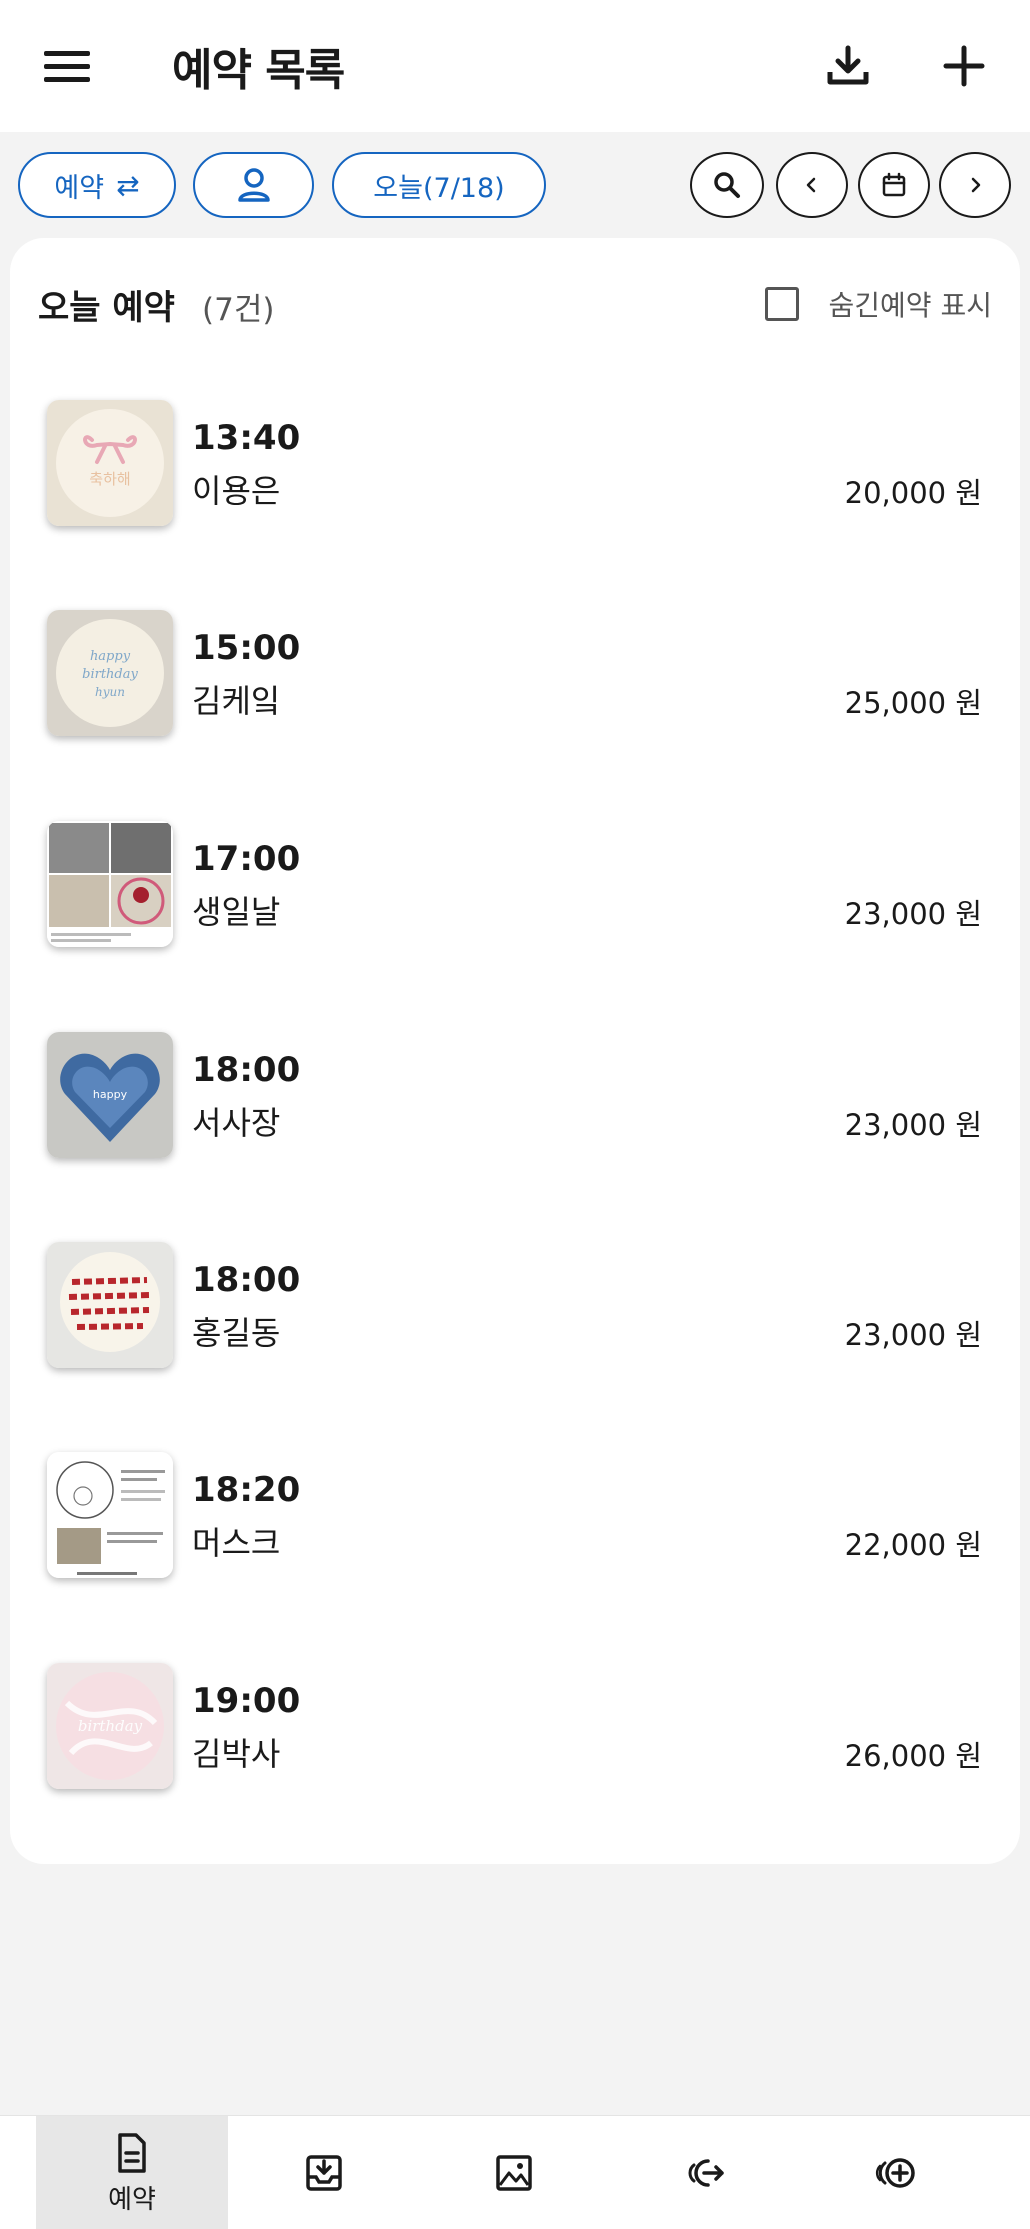 The height and width of the screenshot is (2229, 1030). What do you see at coordinates (515, 1302) in the screenshot?
I see `reservation-row: 18:00 홍길동 23,000 원` at bounding box center [515, 1302].